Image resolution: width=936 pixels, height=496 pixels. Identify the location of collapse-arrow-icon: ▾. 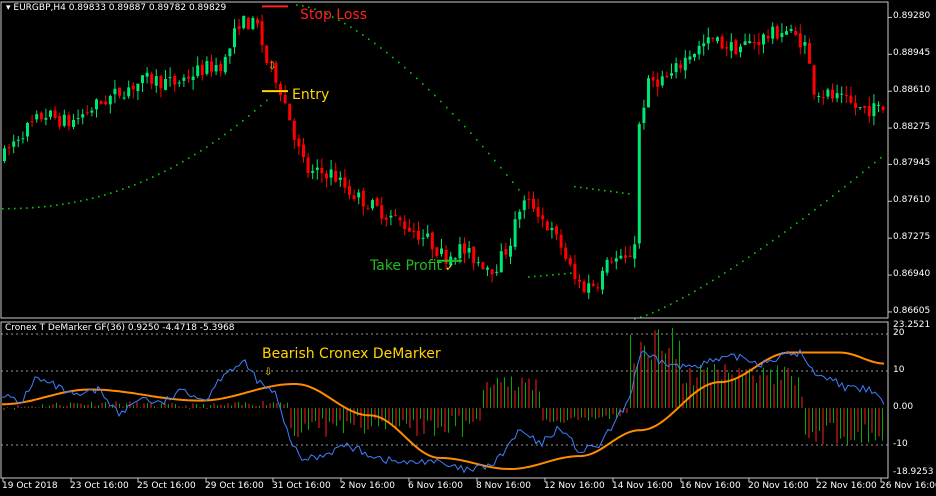
(8, 8).